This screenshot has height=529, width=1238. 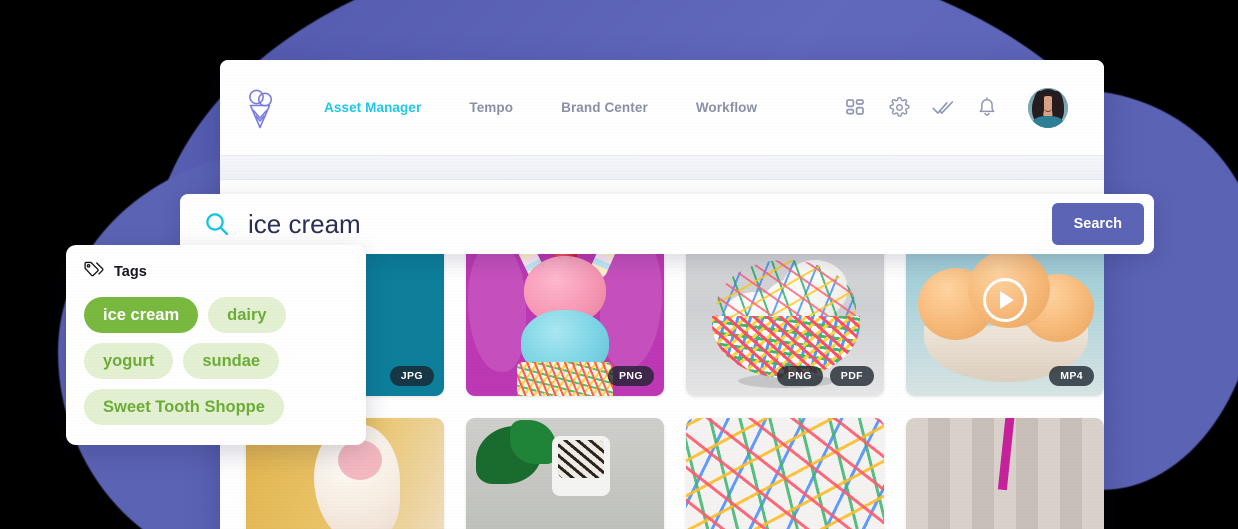 I want to click on user-avatar, so click(x=1048, y=107).